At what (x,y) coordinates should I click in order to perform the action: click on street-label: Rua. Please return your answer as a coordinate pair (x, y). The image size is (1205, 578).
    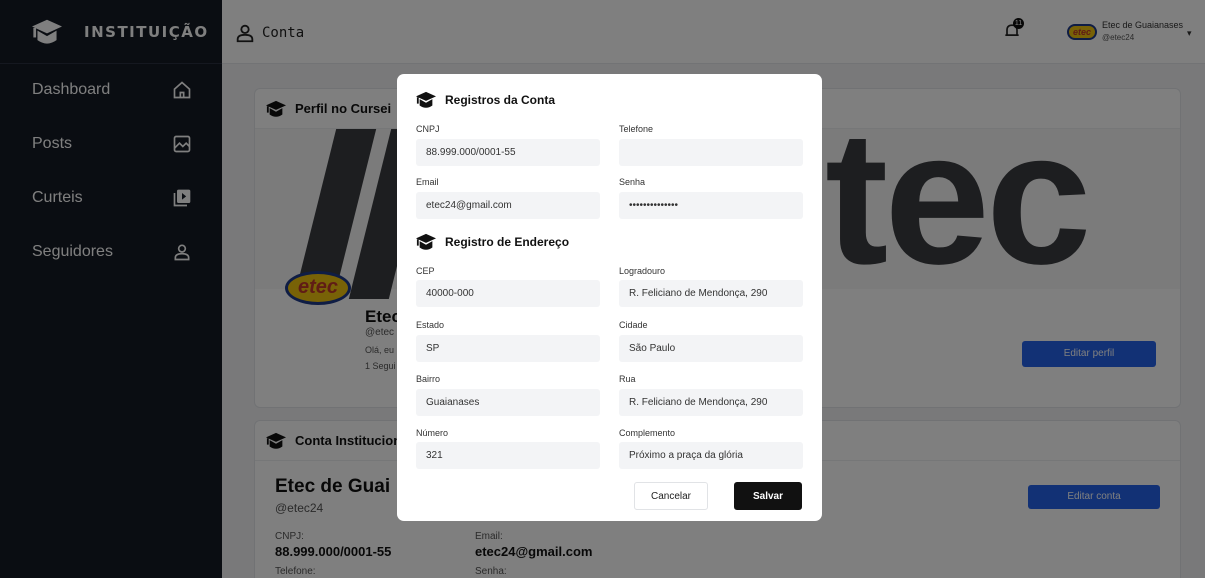
    Looking at the image, I should click on (627, 379).